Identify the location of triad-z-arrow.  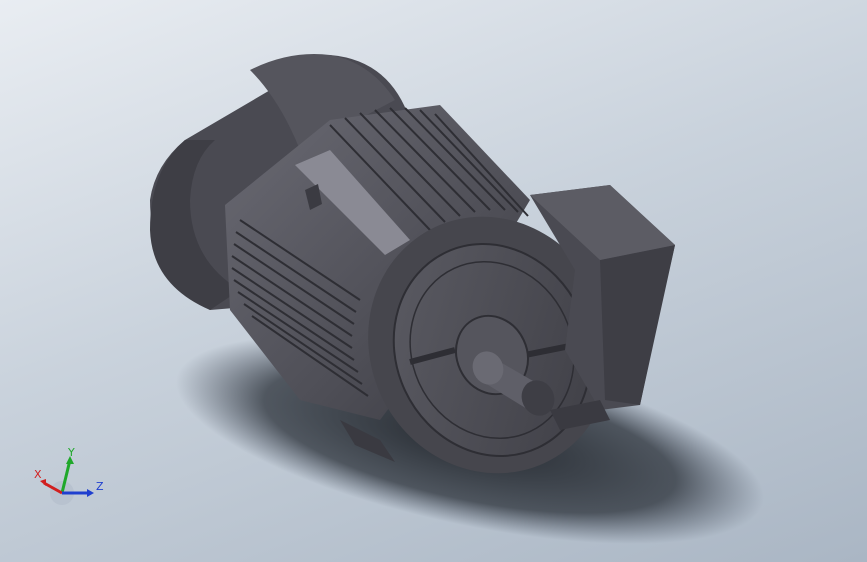
(90, 493).